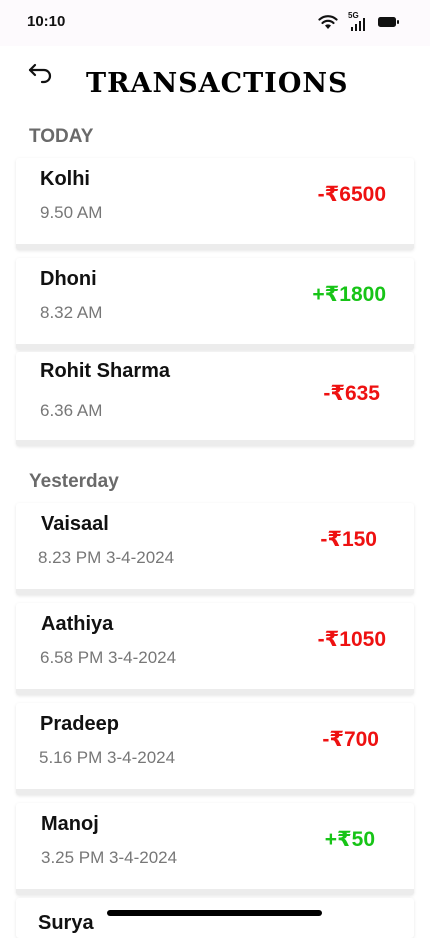  What do you see at coordinates (215, 399) in the screenshot?
I see `transaction-card: Rohit Sharma 6.36 AM -₹635` at bounding box center [215, 399].